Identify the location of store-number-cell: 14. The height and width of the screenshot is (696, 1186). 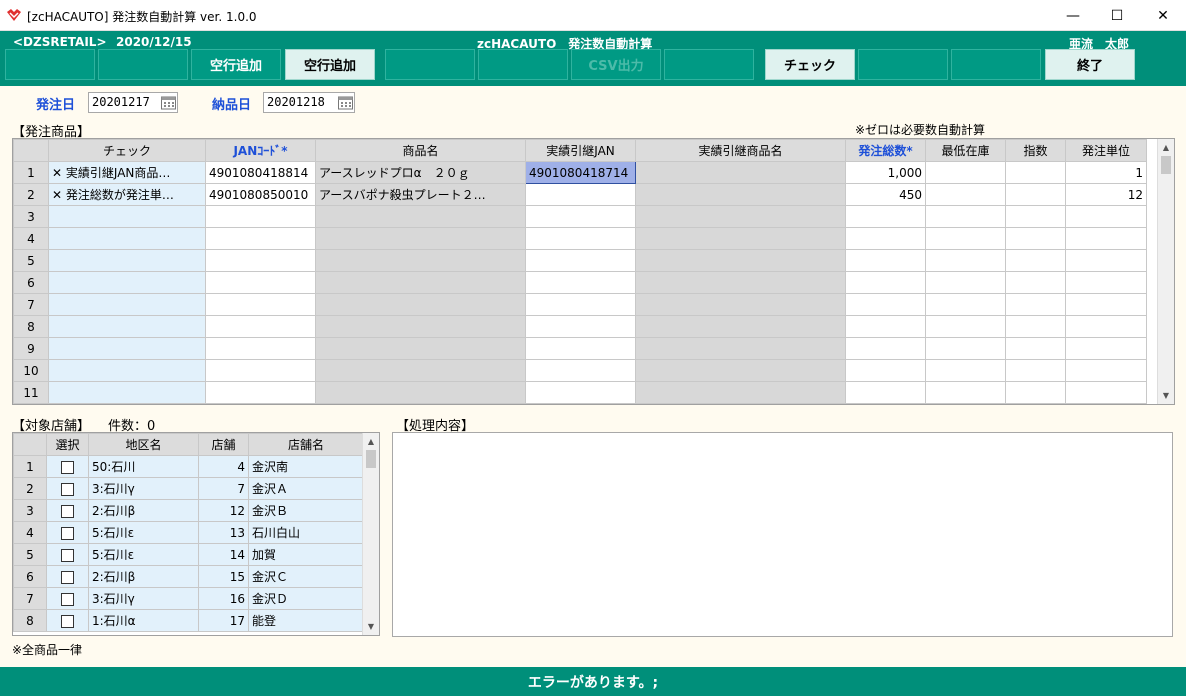
(223, 554).